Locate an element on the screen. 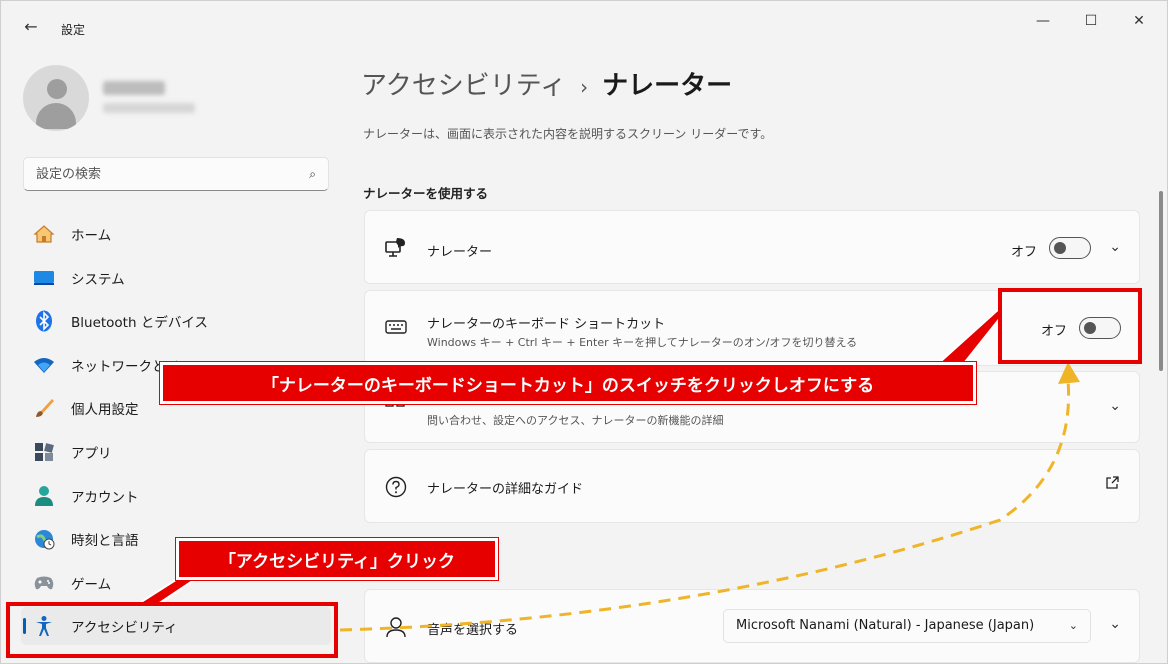 This screenshot has height=664, width=1168. sidebar-item-home: ホーム is located at coordinates (176, 234).